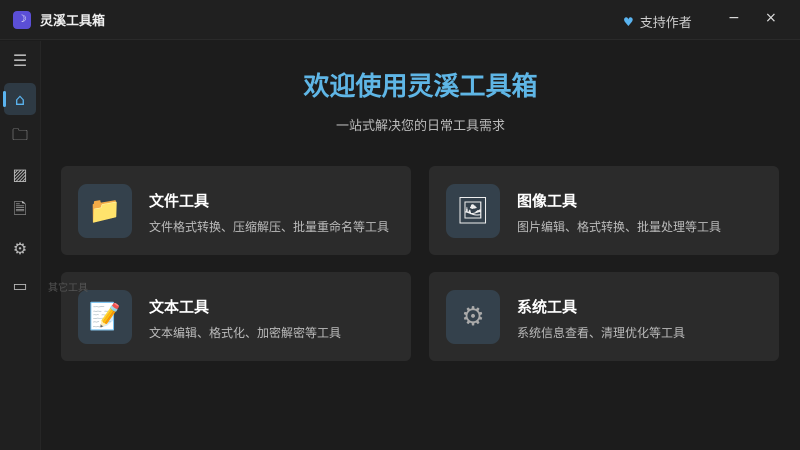 The width and height of the screenshot is (800, 450). What do you see at coordinates (20, 211) in the screenshot?
I see `document-icon: 🗎` at bounding box center [20, 211].